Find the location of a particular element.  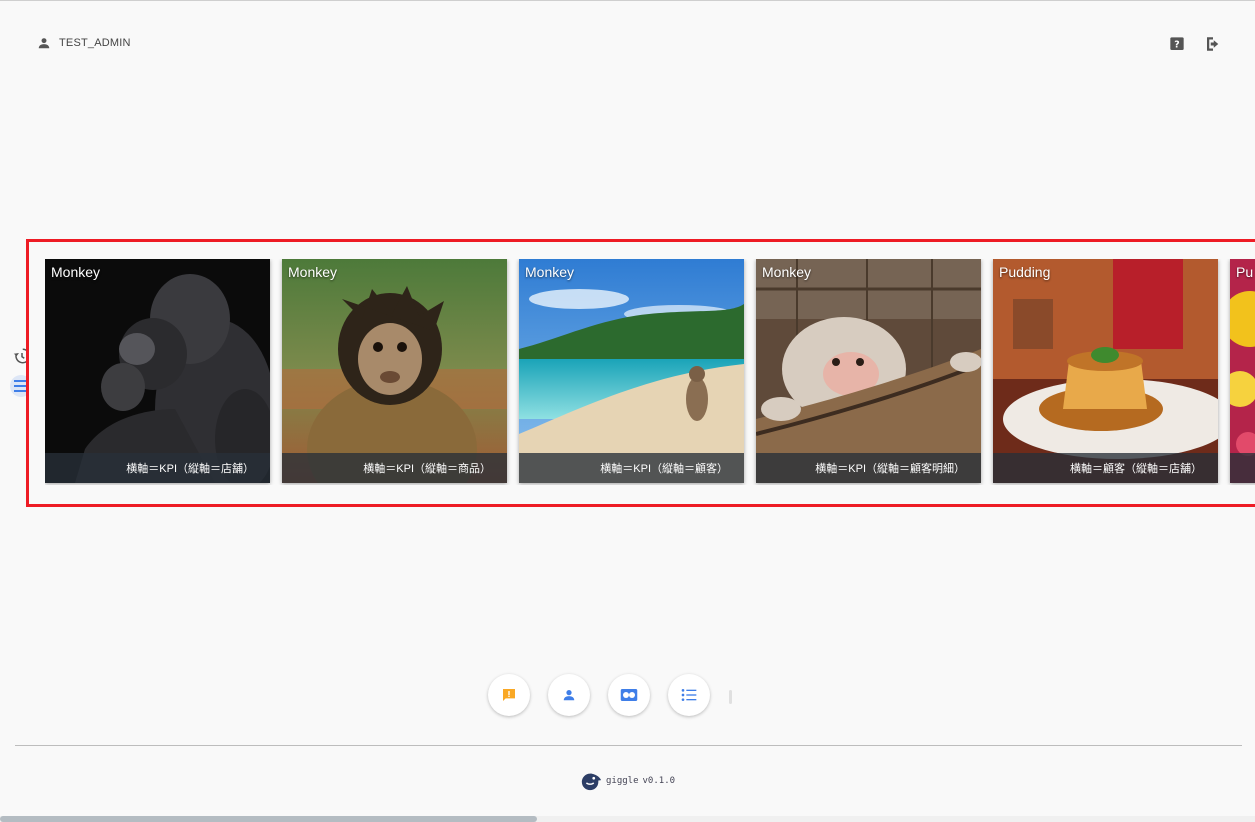

card-view-icon is located at coordinates (629, 695).